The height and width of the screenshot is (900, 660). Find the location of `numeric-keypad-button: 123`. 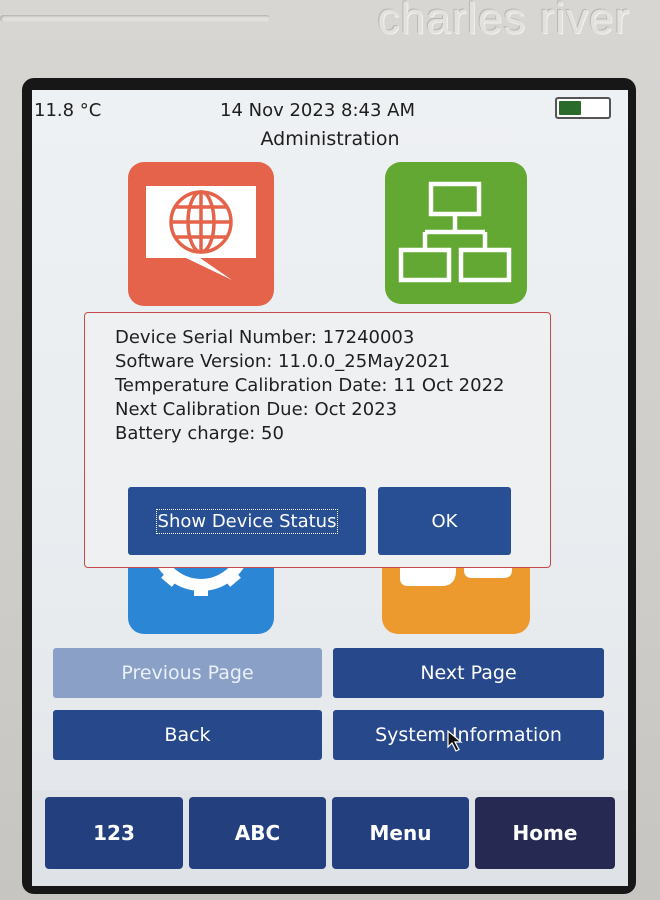

numeric-keypad-button: 123 is located at coordinates (114, 833).